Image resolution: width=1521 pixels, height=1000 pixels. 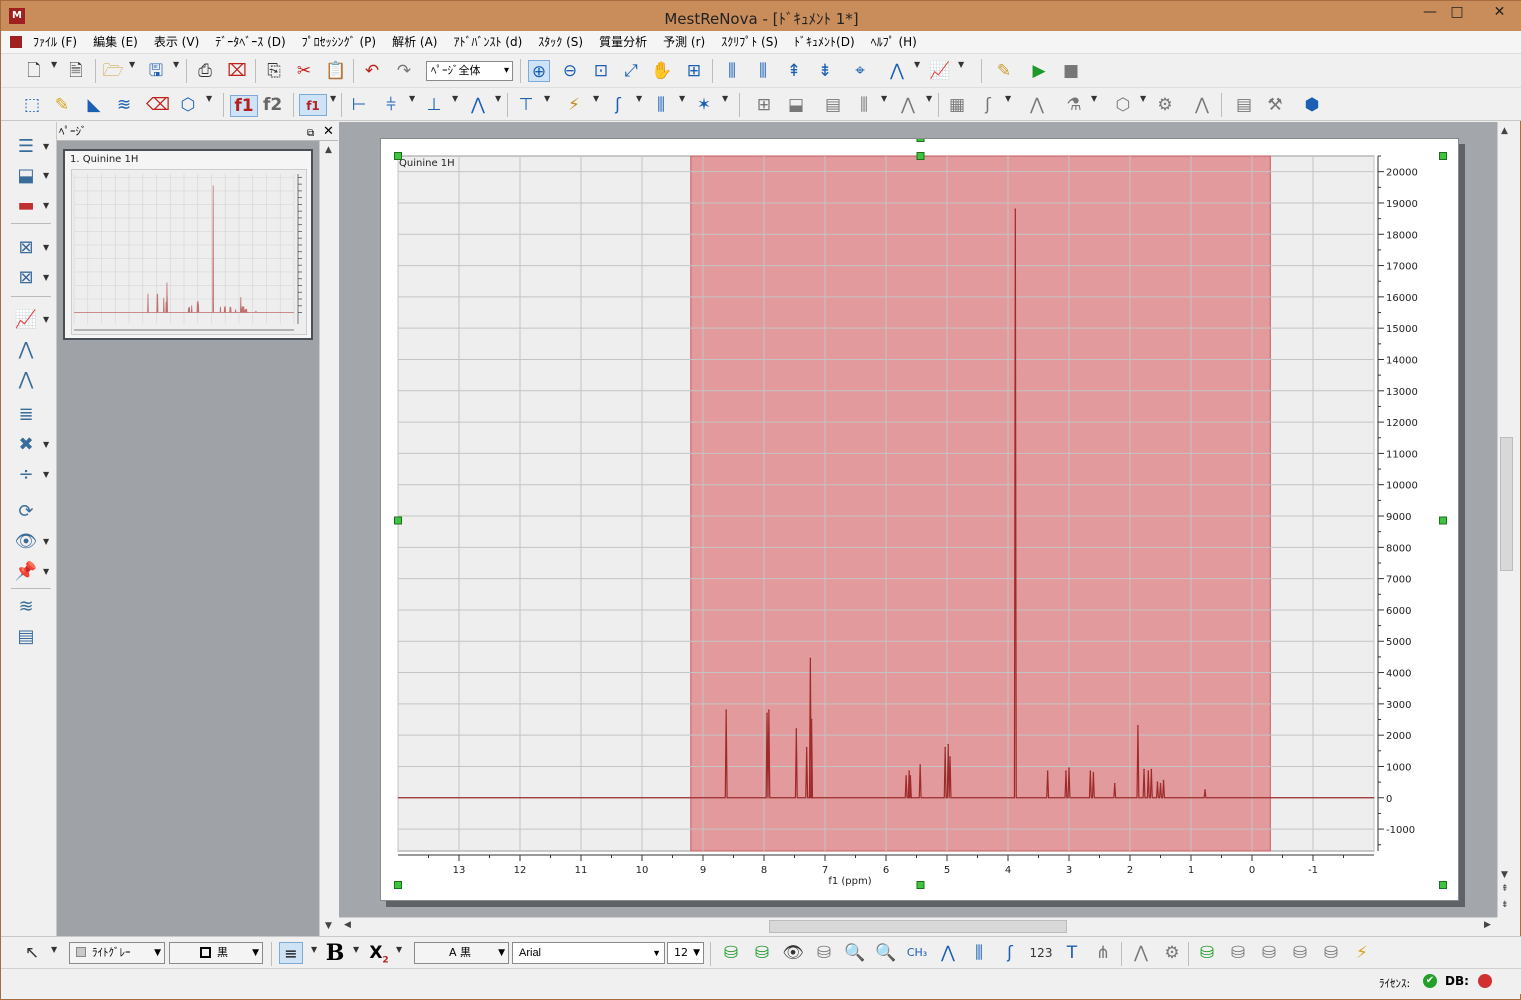 What do you see at coordinates (526, 105) in the screenshot?
I see `integration-icon: ⊤` at bounding box center [526, 105].